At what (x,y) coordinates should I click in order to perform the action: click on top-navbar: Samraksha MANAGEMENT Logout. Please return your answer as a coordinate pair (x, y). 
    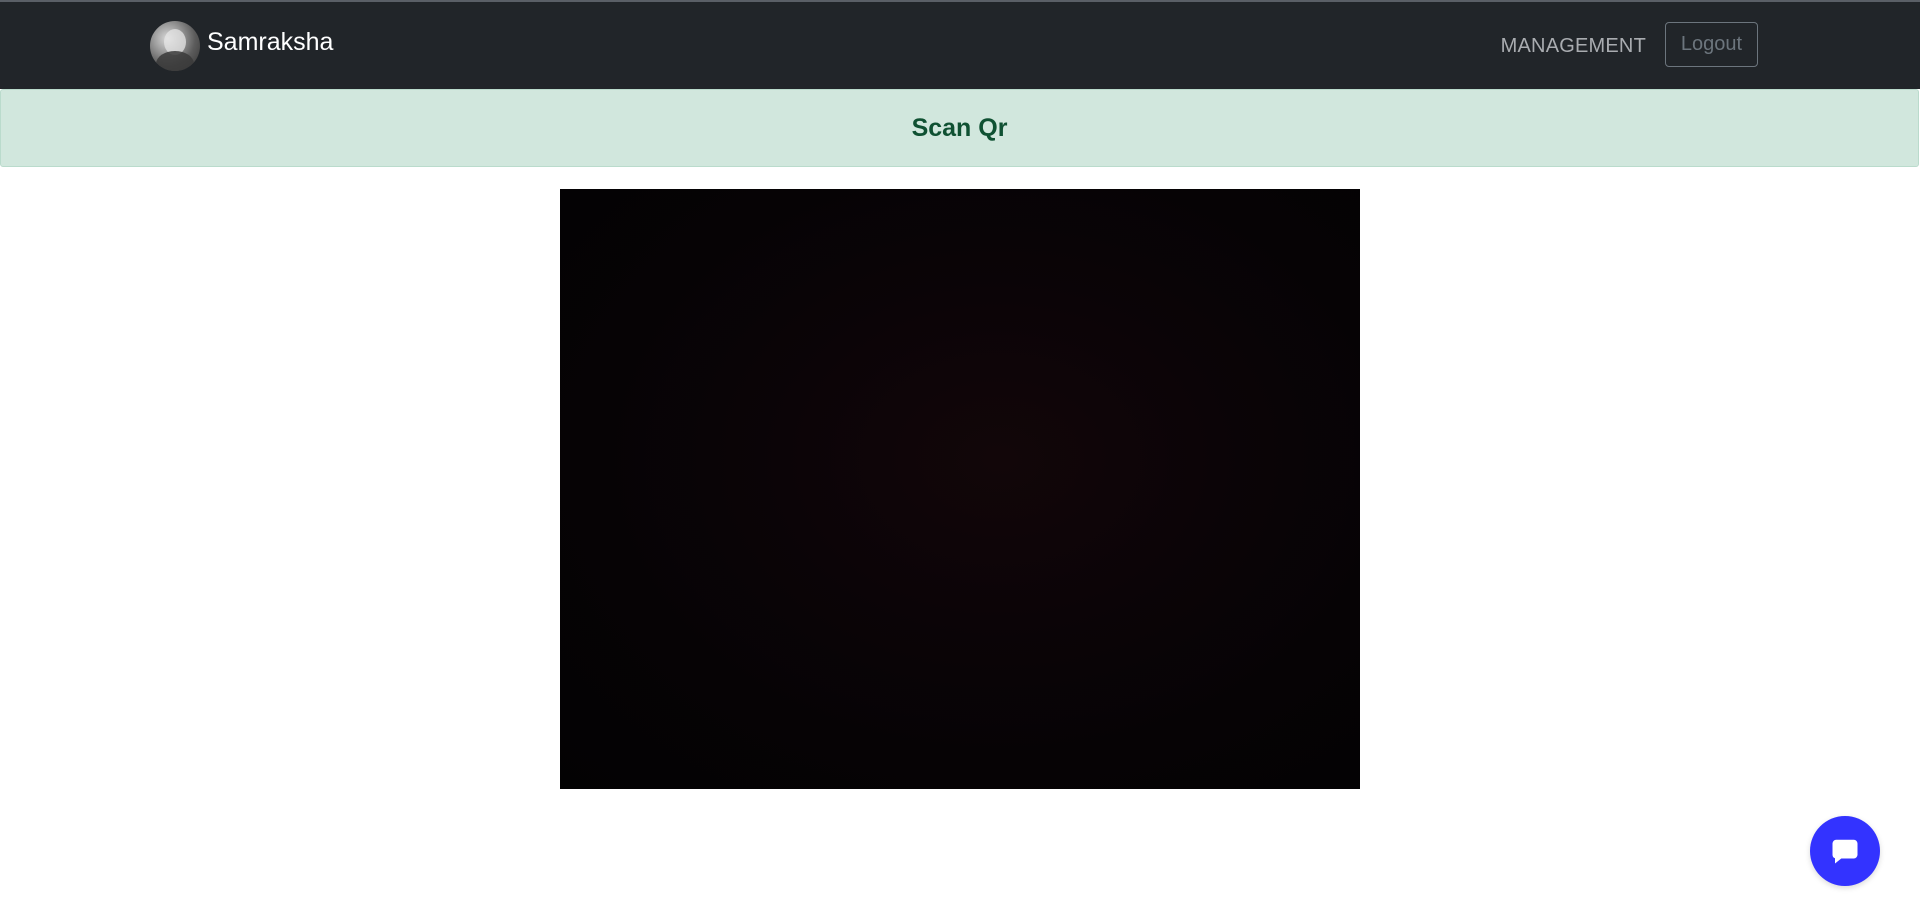
    Looking at the image, I should click on (960, 45).